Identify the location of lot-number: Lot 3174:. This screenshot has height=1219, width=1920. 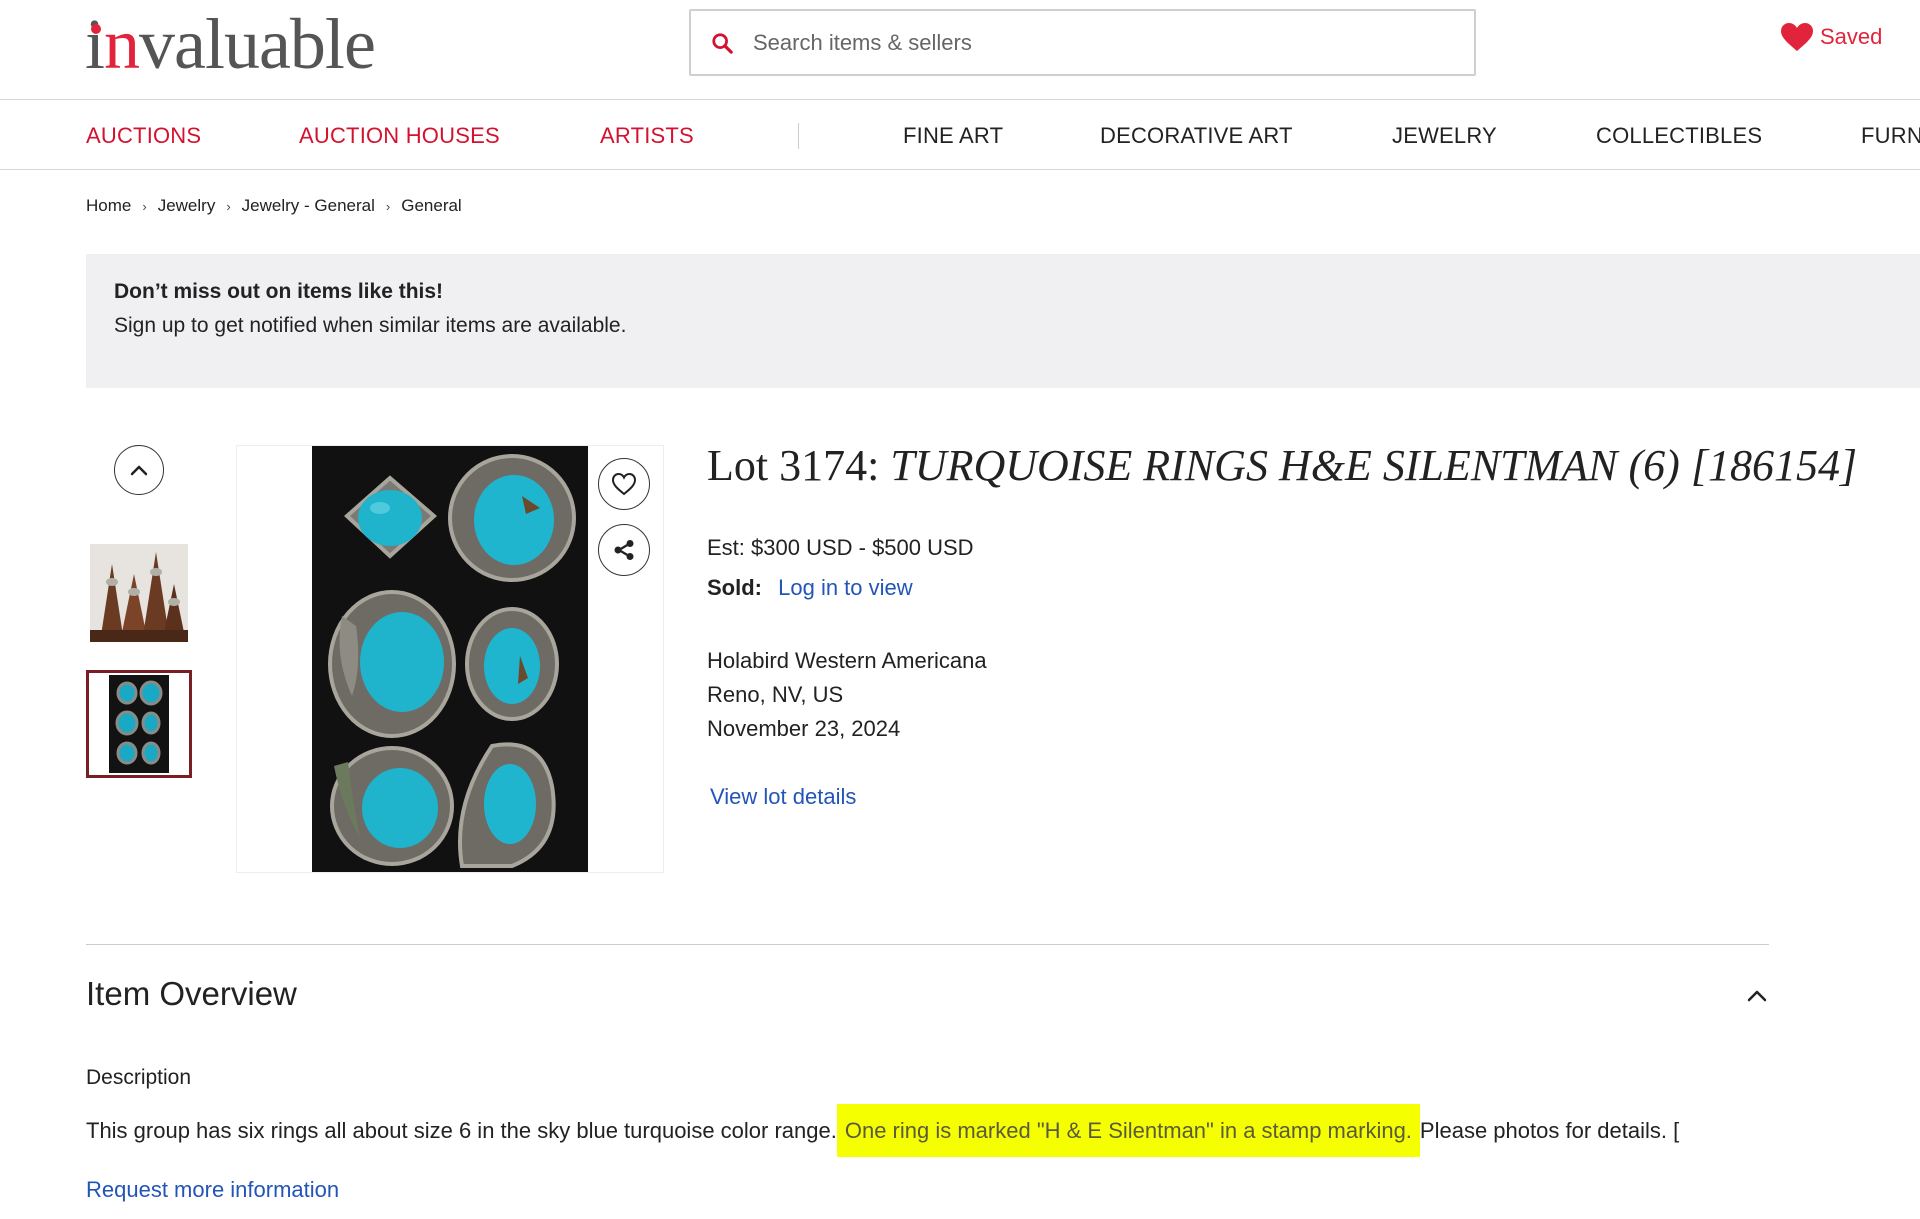
(793, 465).